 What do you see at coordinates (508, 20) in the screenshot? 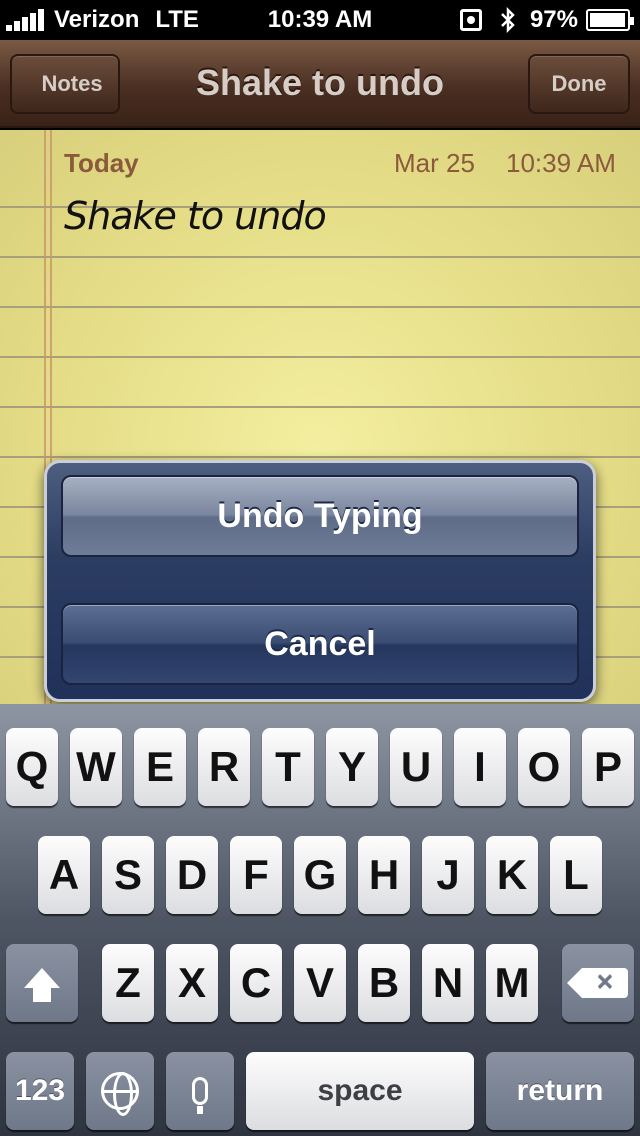
I see `bluetooth-icon` at bounding box center [508, 20].